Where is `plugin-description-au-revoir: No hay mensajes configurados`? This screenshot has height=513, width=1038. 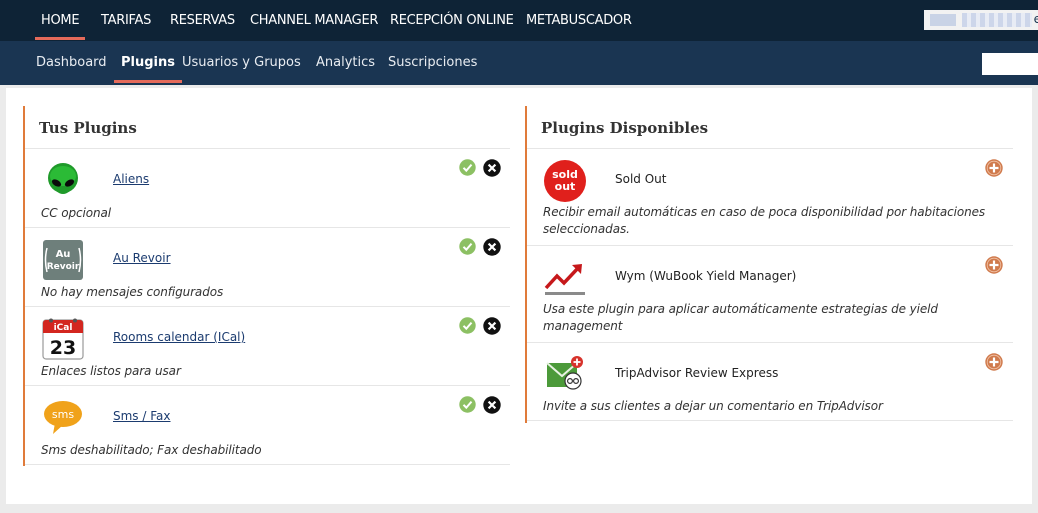
plugin-description-au-revoir: No hay mensajes configurados is located at coordinates (132, 292).